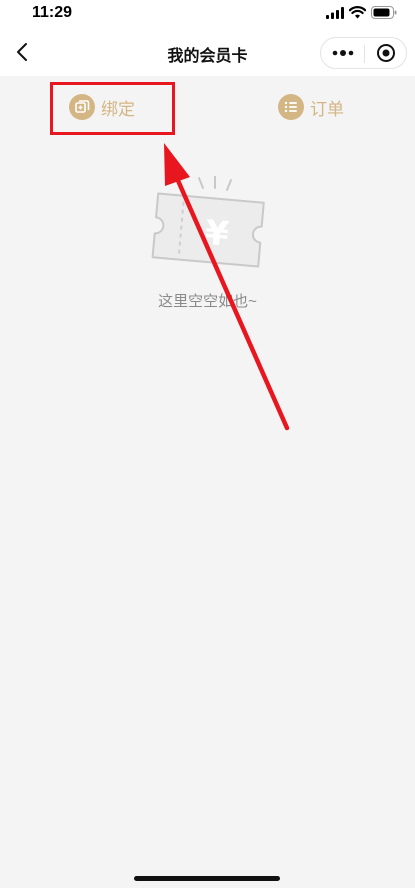 This screenshot has height=888, width=415. What do you see at coordinates (335, 13) in the screenshot?
I see `signal-icon` at bounding box center [335, 13].